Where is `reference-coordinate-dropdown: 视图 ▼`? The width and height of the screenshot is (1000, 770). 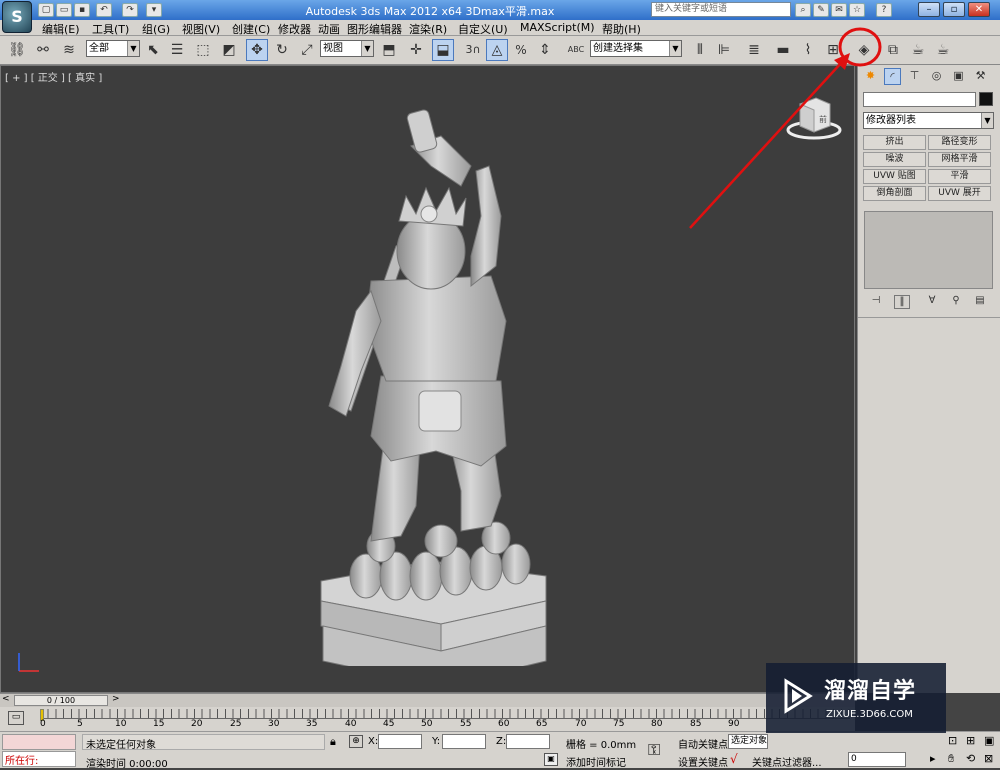 reference-coordinate-dropdown: 视图 ▼ is located at coordinates (347, 48).